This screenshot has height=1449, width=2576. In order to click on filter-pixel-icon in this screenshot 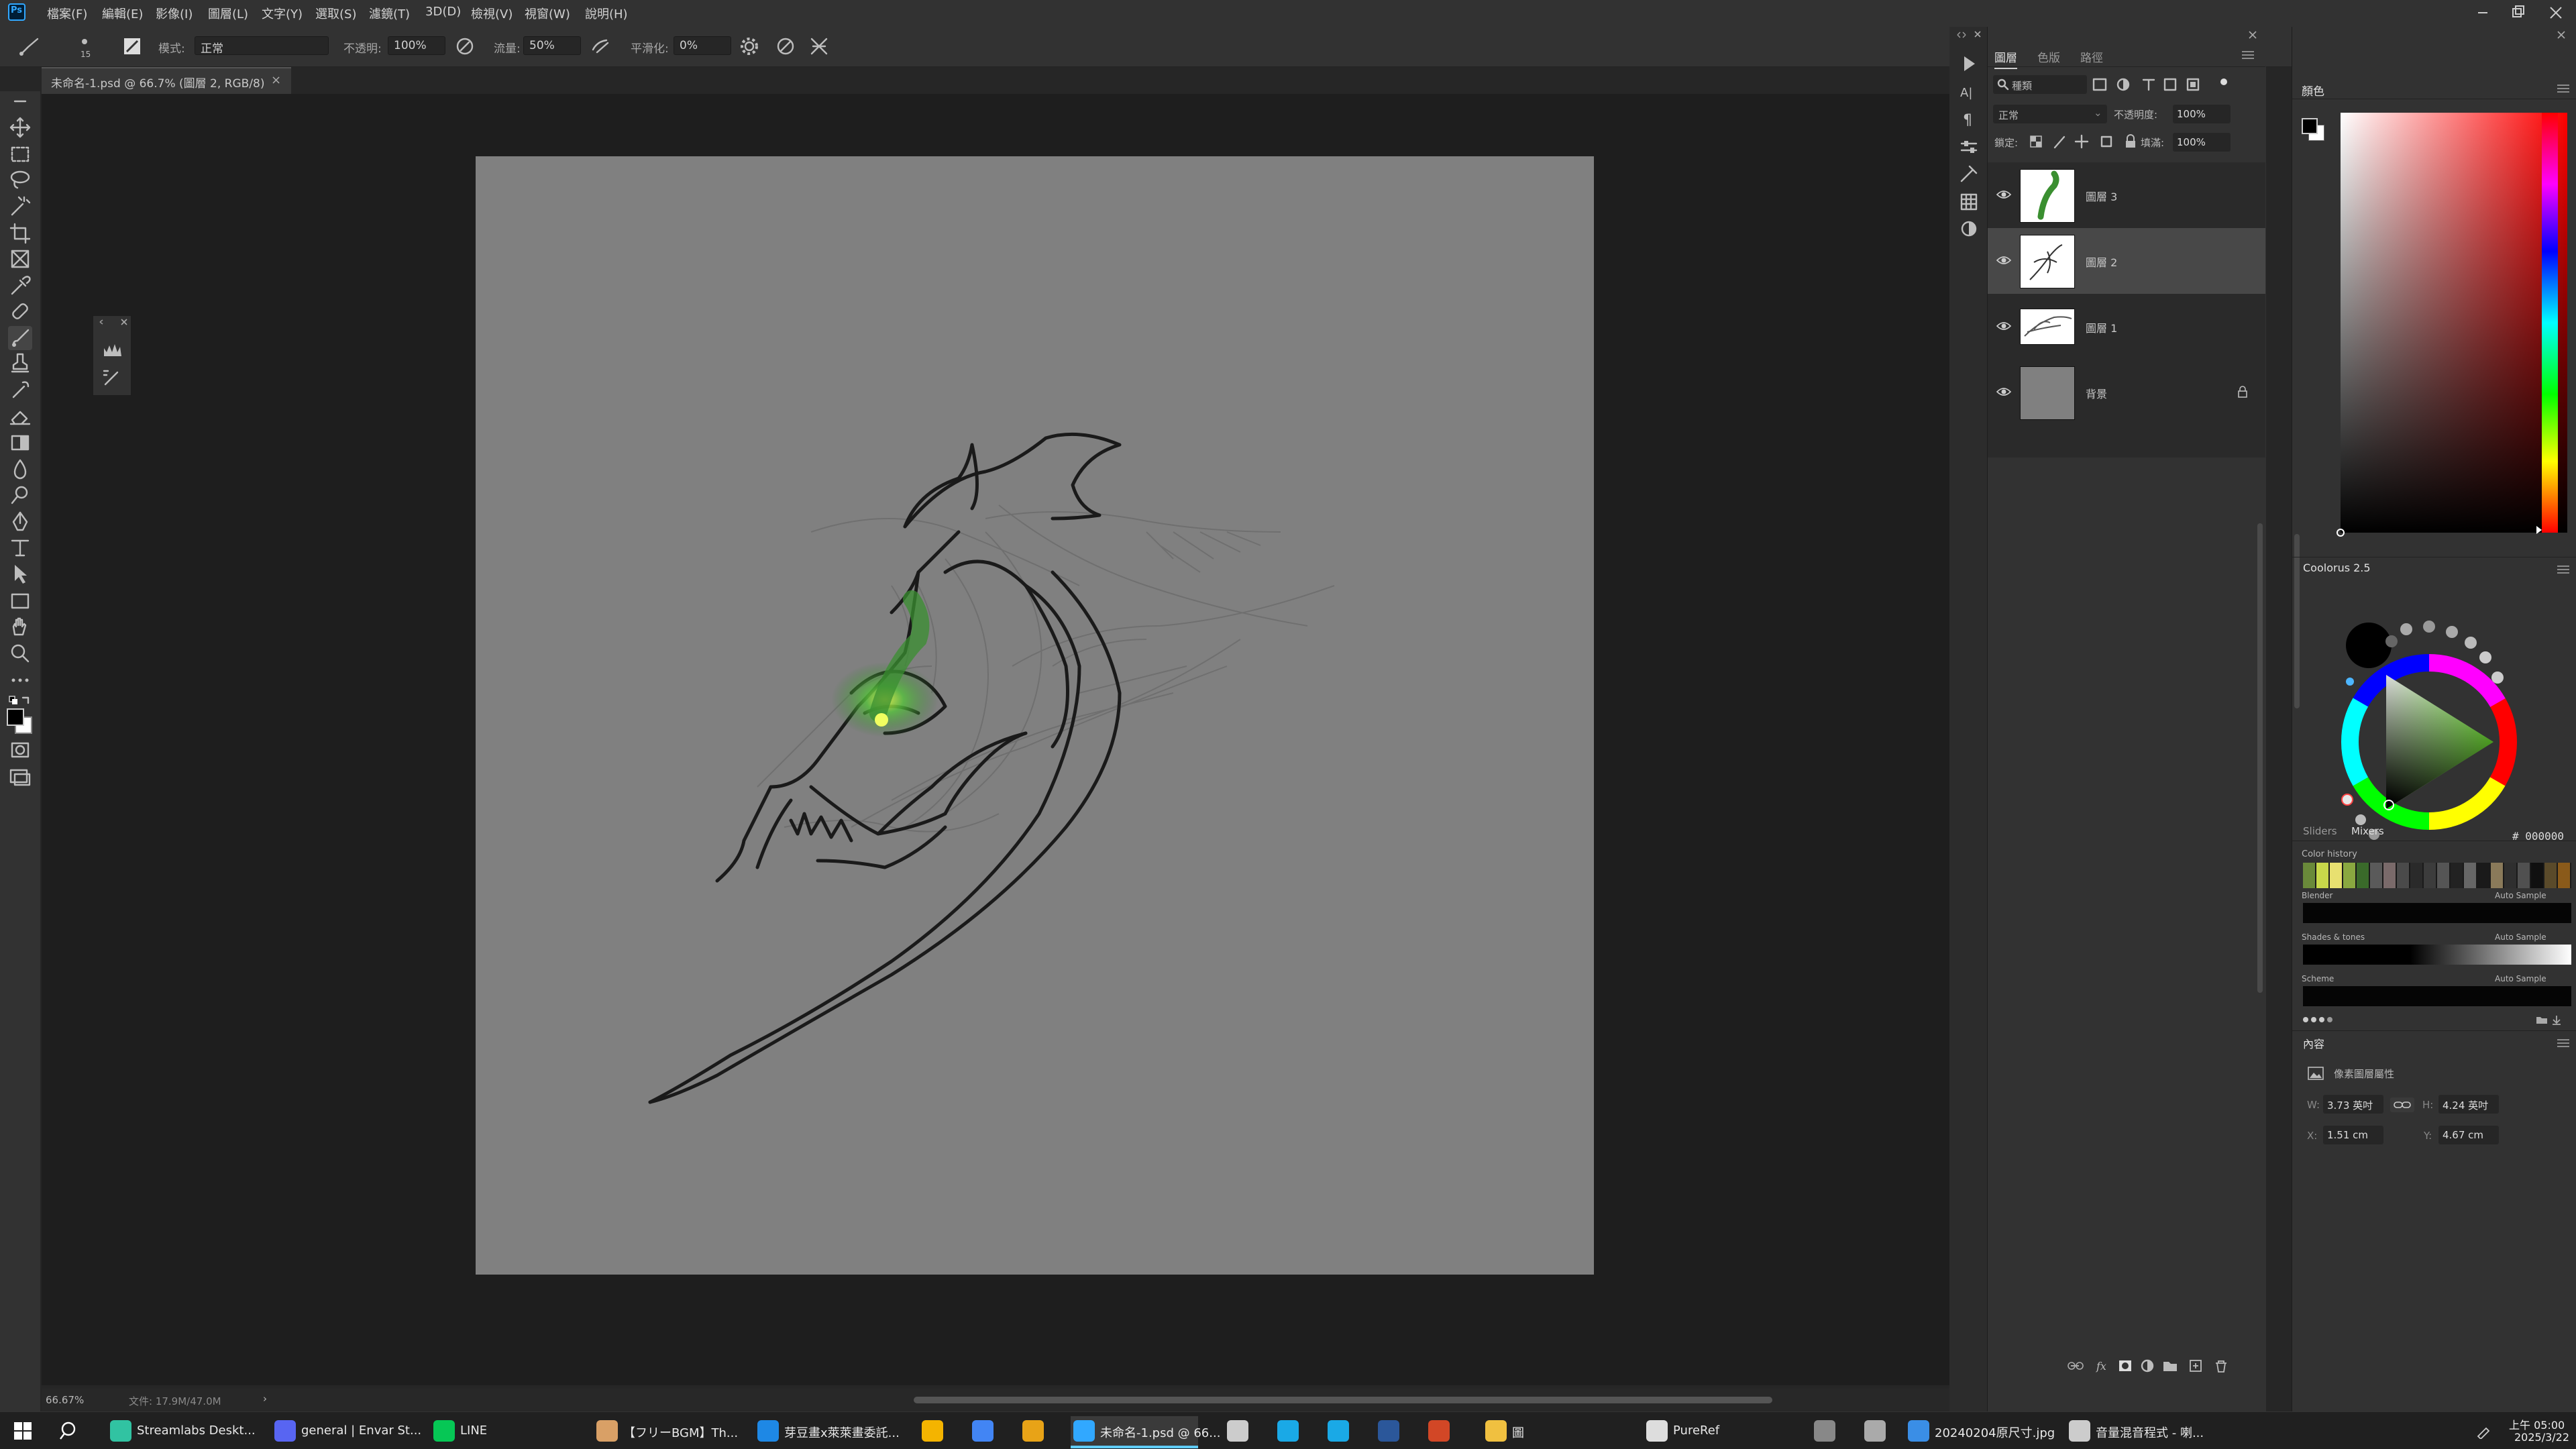, I will do `click(2099, 84)`.